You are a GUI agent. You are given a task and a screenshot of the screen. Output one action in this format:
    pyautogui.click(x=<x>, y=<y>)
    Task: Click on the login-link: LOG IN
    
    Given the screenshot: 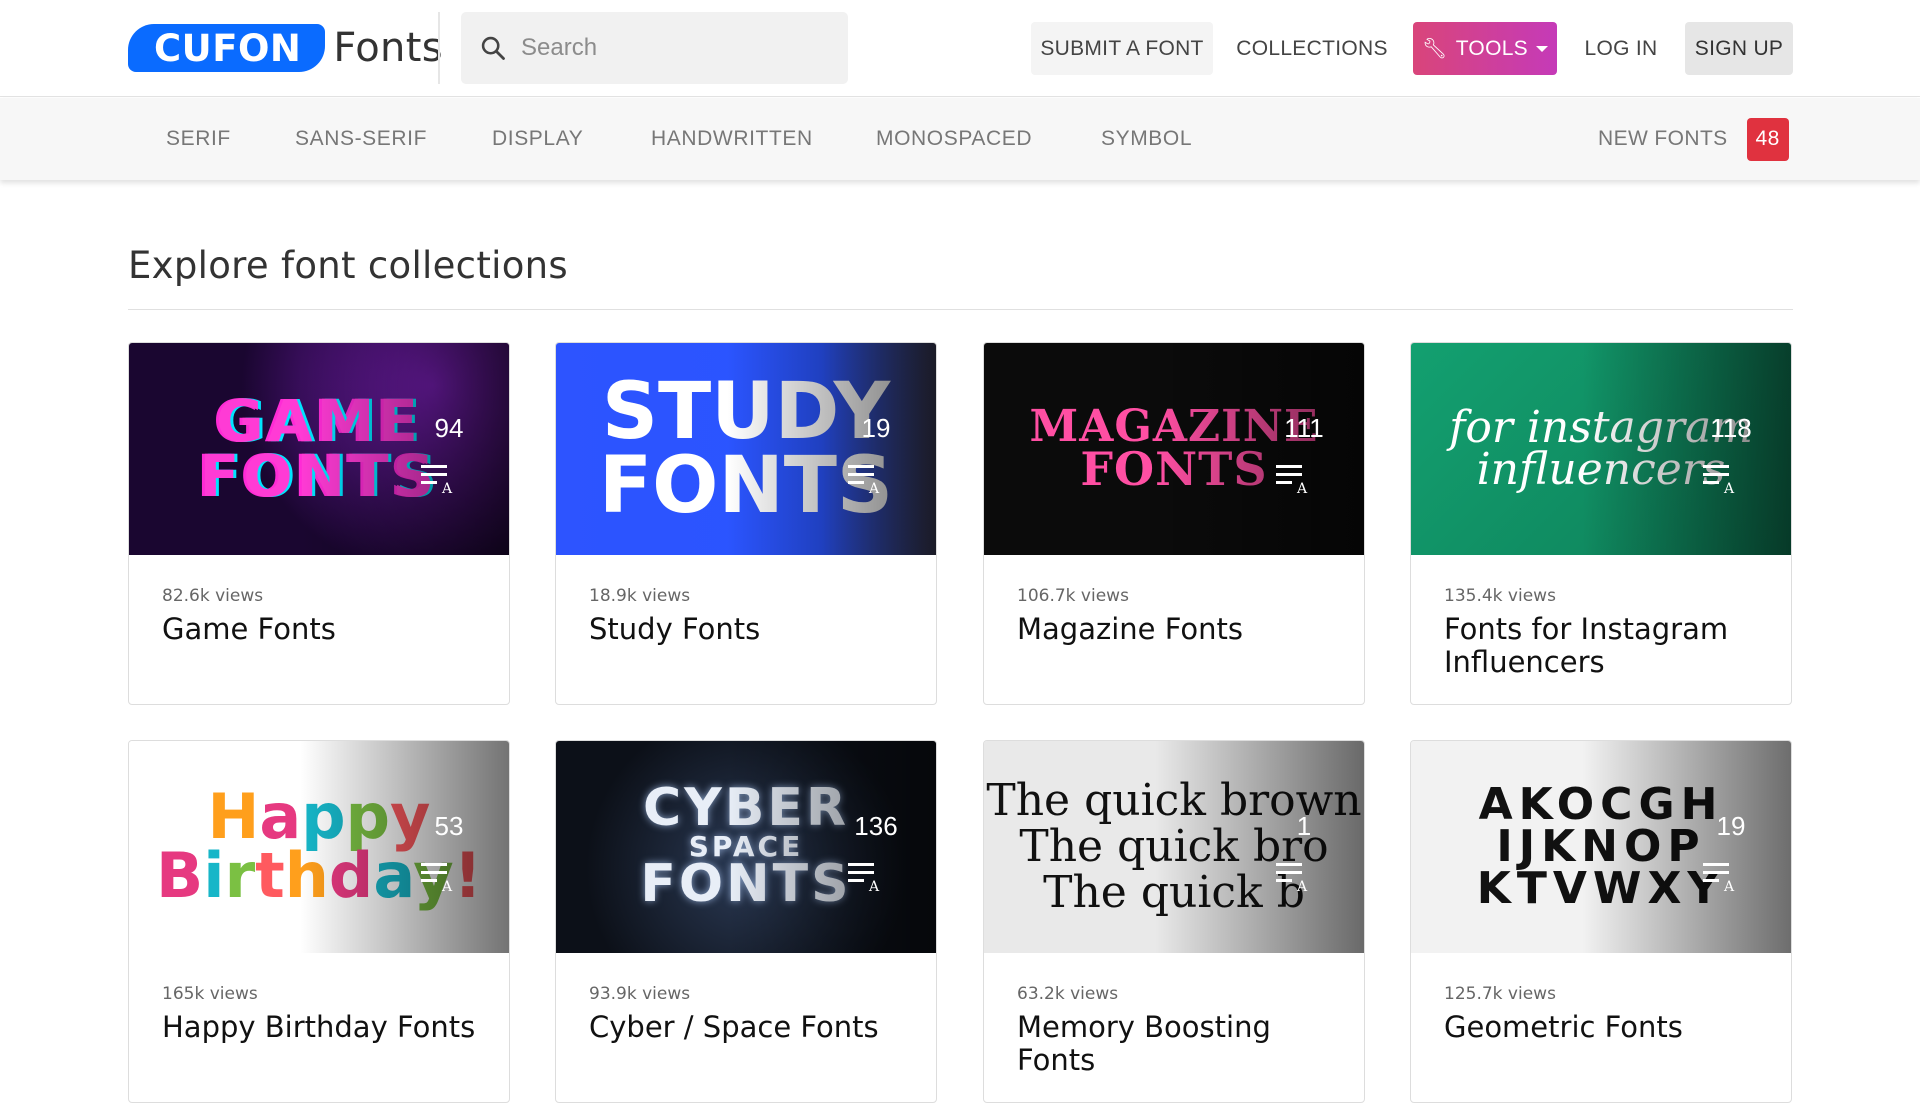 What is the action you would take?
    pyautogui.click(x=1621, y=48)
    